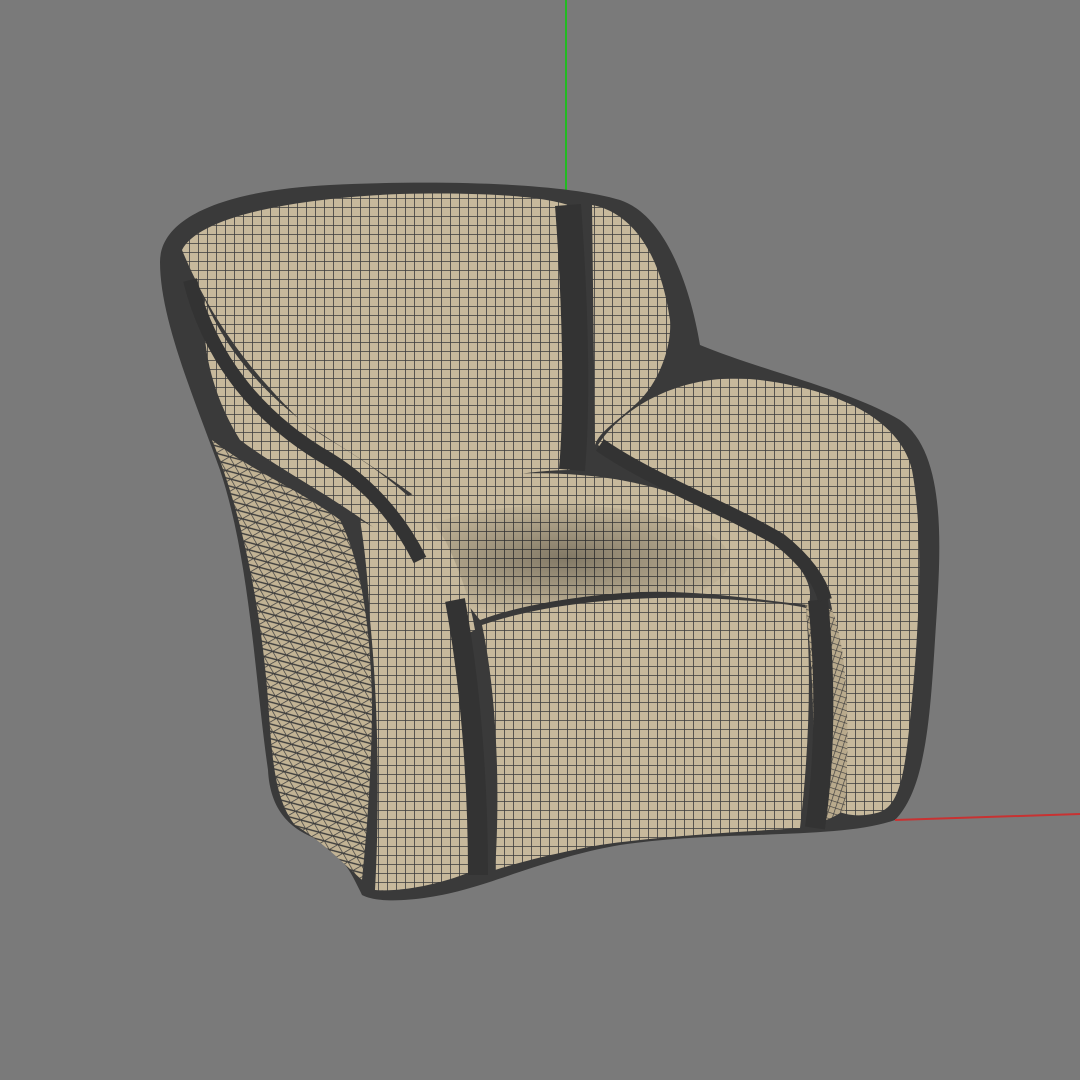 The height and width of the screenshot is (1080, 1080). Describe the element at coordinates (819, 714) in the screenshot. I see `chair-seam-right` at that location.